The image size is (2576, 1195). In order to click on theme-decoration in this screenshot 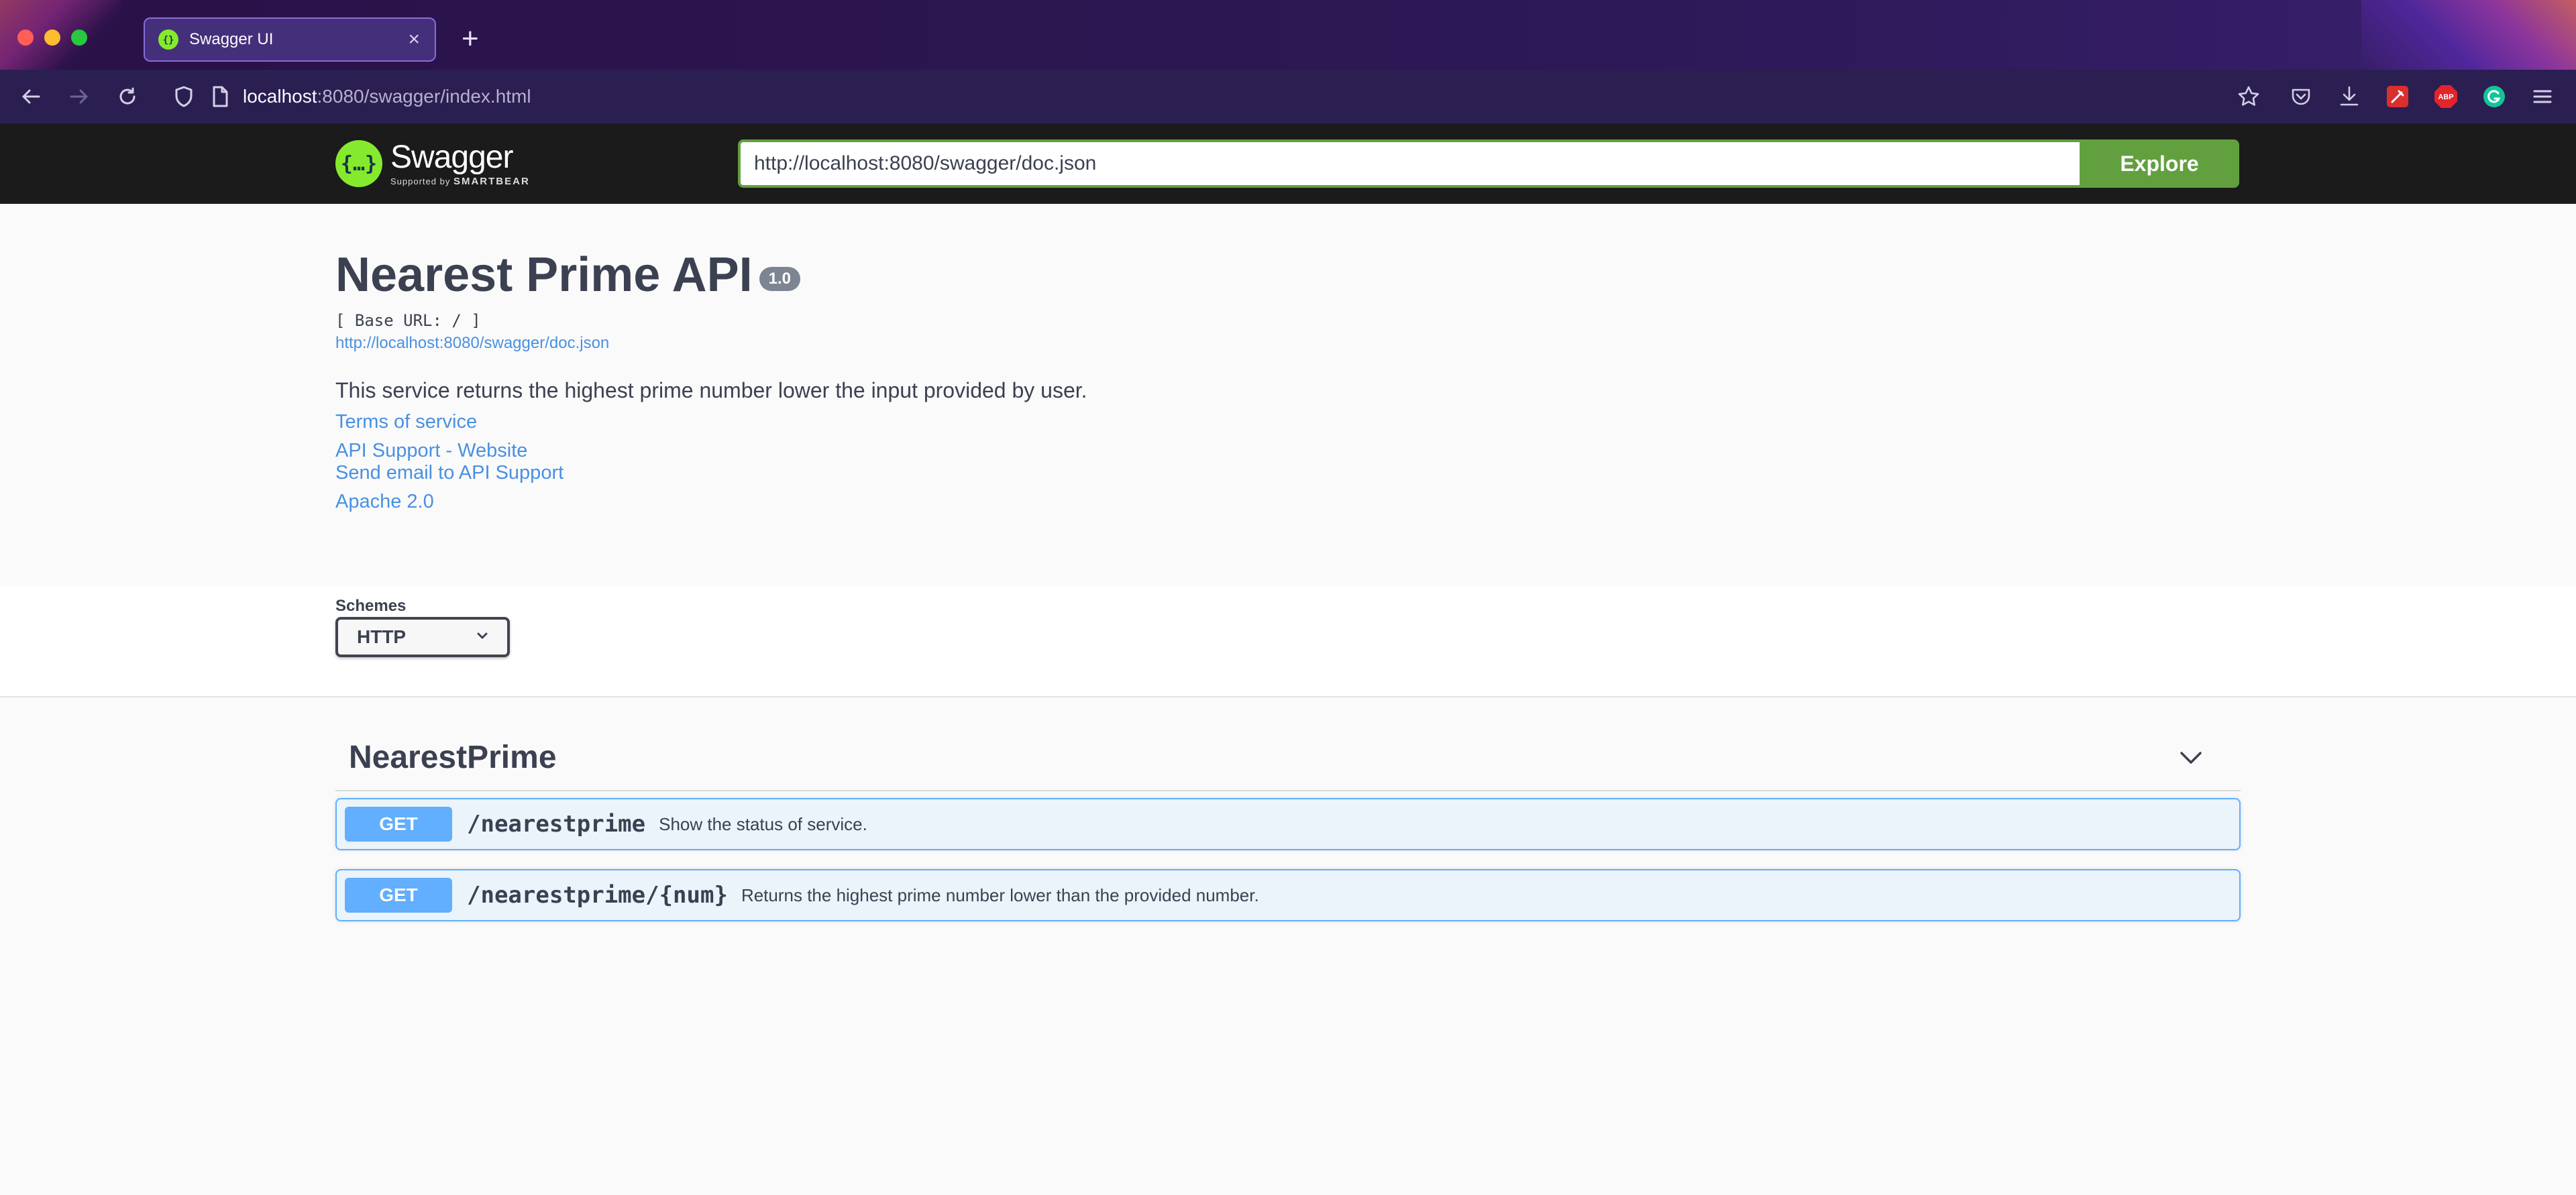, I will do `click(2468, 35)`.